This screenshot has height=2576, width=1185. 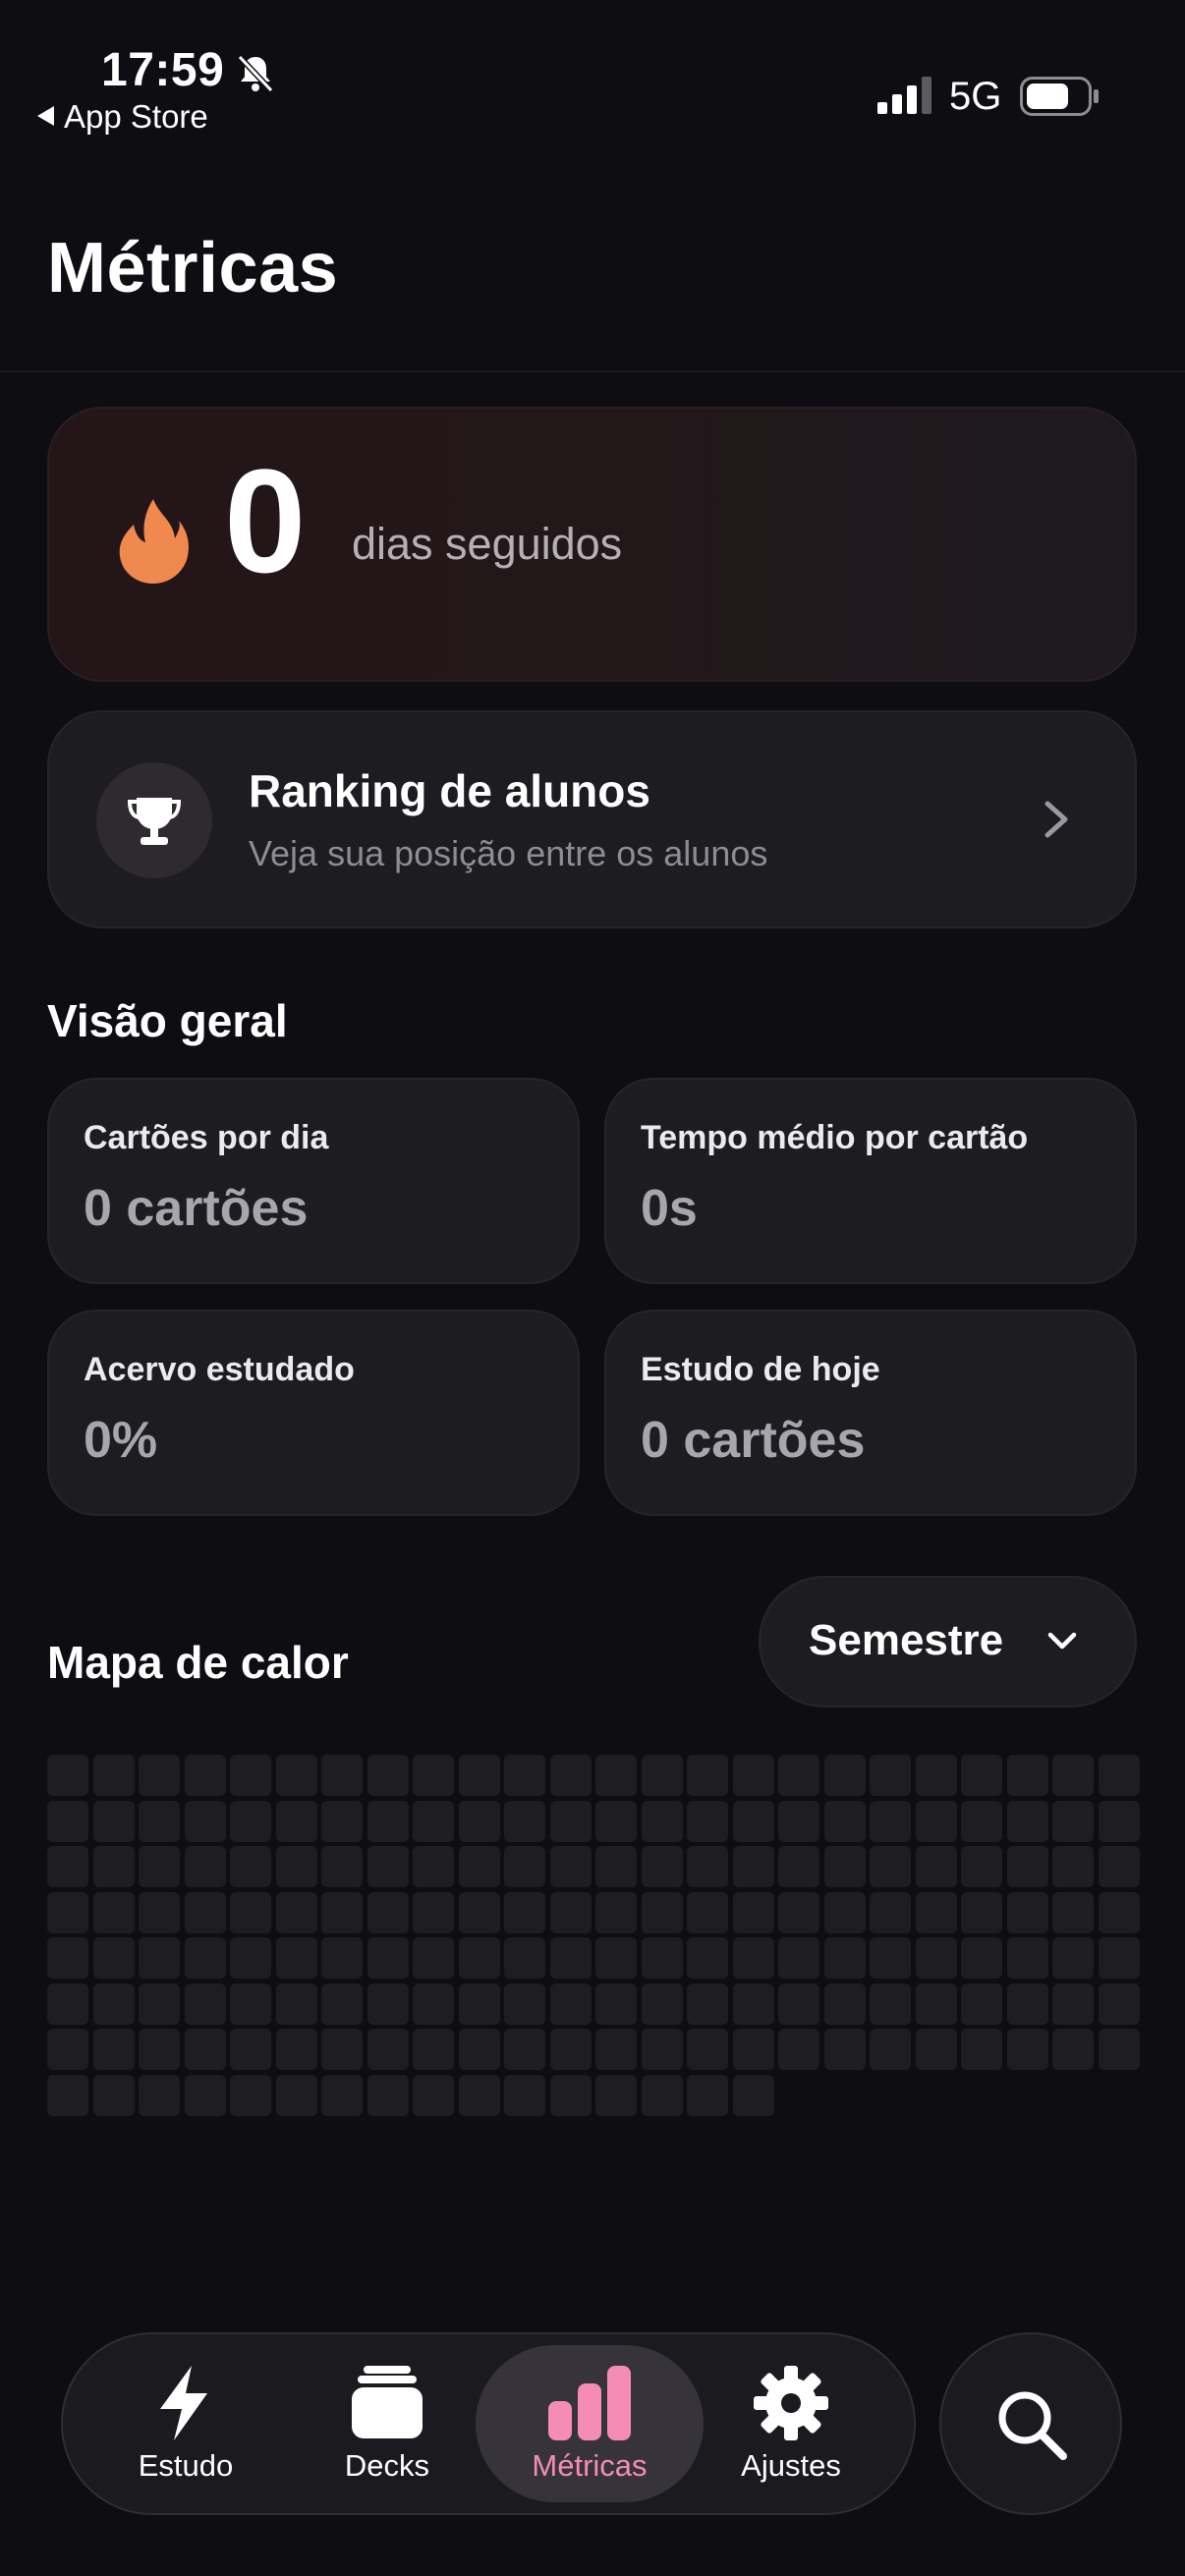 What do you see at coordinates (256, 73) in the screenshot?
I see `bell-muted-icon` at bounding box center [256, 73].